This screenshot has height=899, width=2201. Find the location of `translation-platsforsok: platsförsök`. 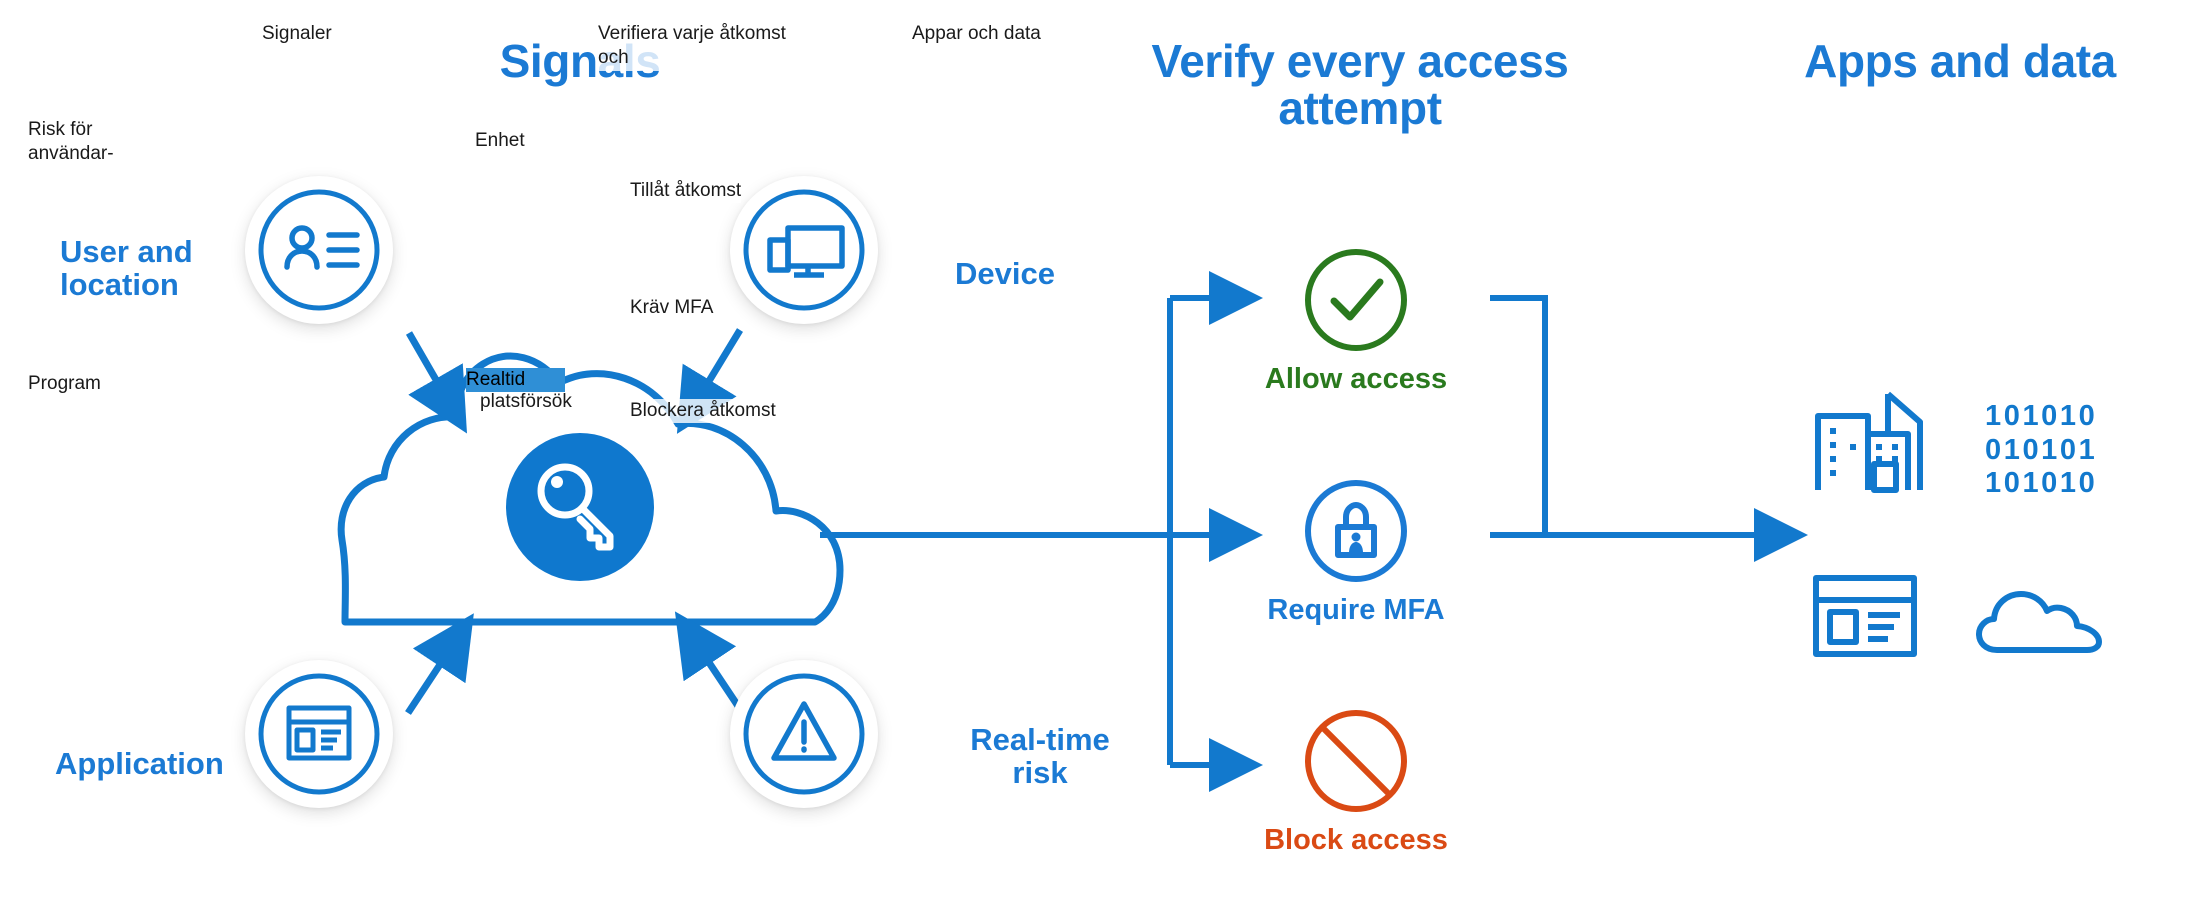

translation-platsforsok: platsförsök is located at coordinates (526, 401).